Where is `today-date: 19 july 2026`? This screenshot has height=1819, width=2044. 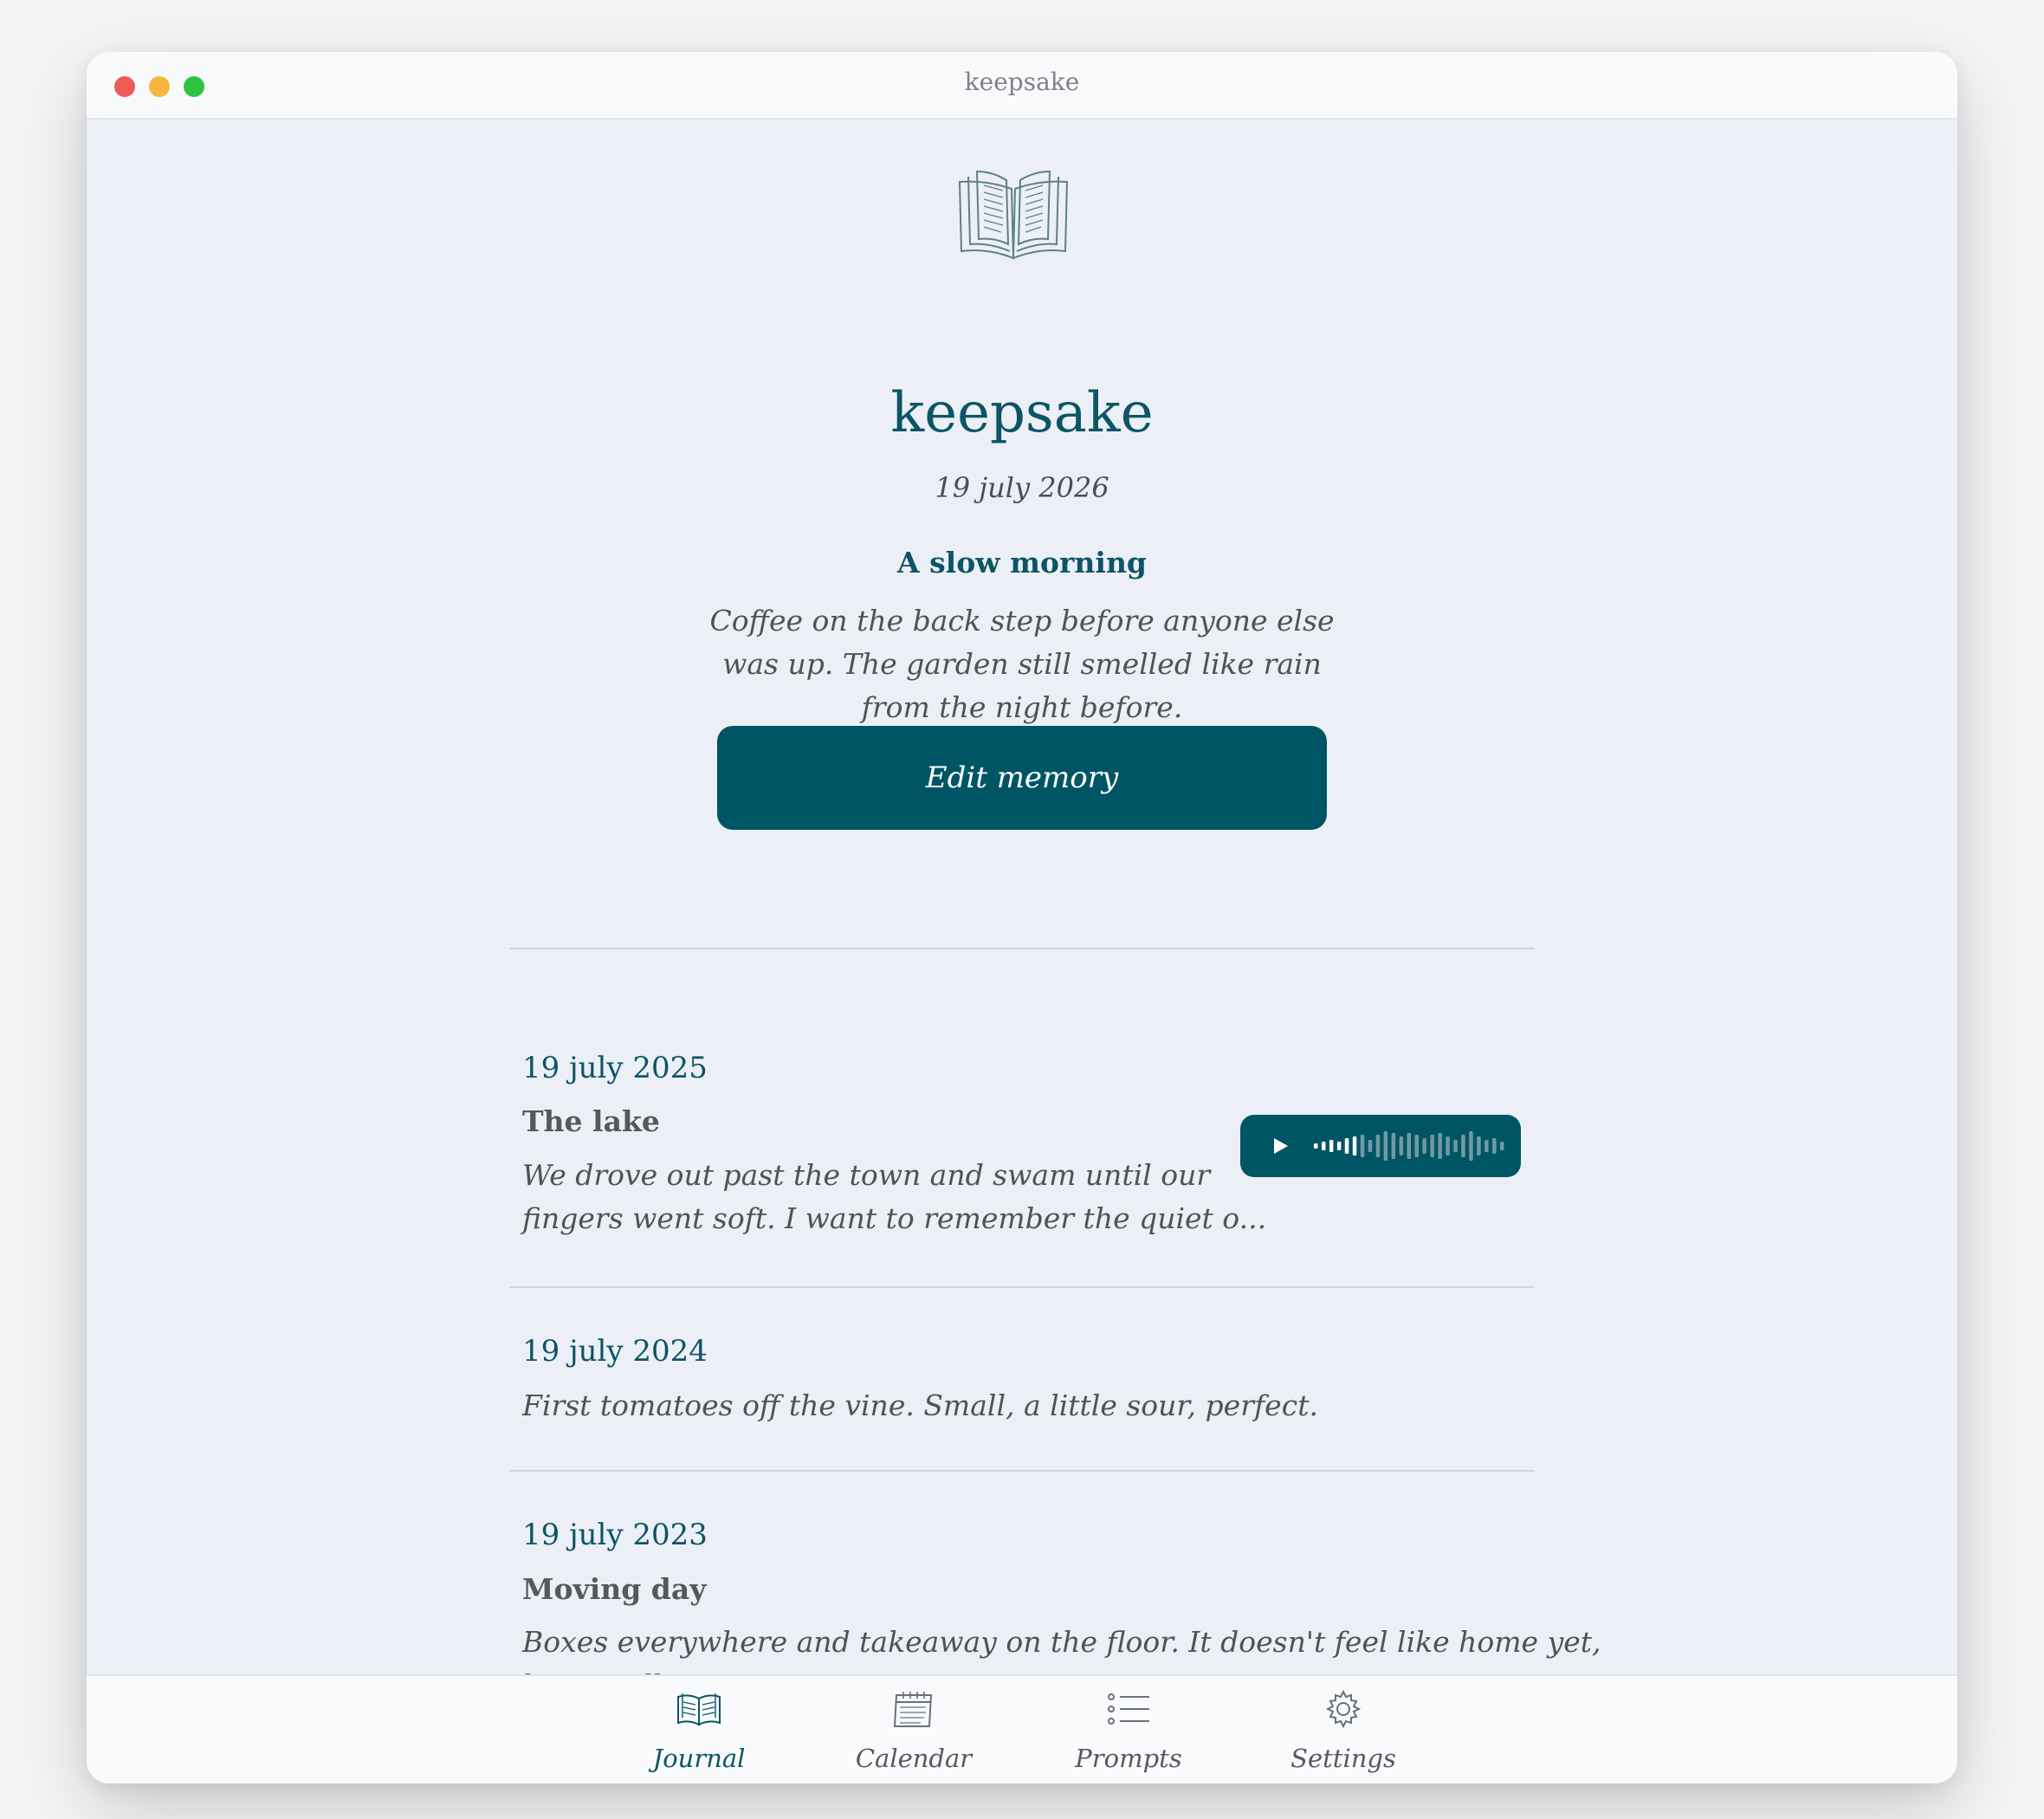
today-date: 19 july 2026 is located at coordinates (1022, 487).